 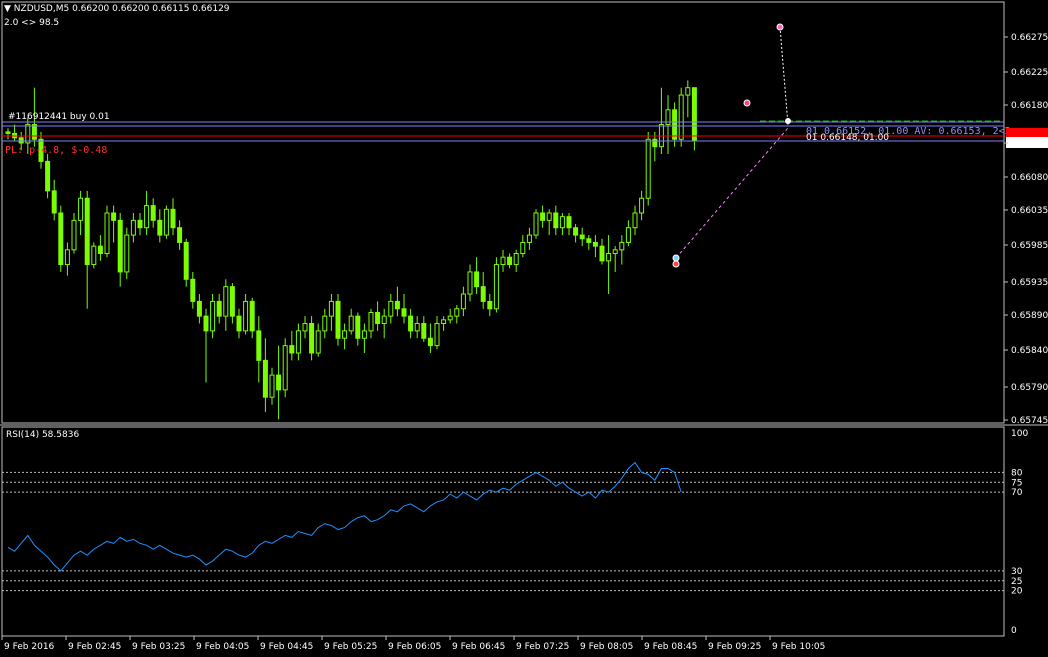 I want to click on price-label: 0.65840, so click(x=1029, y=351).